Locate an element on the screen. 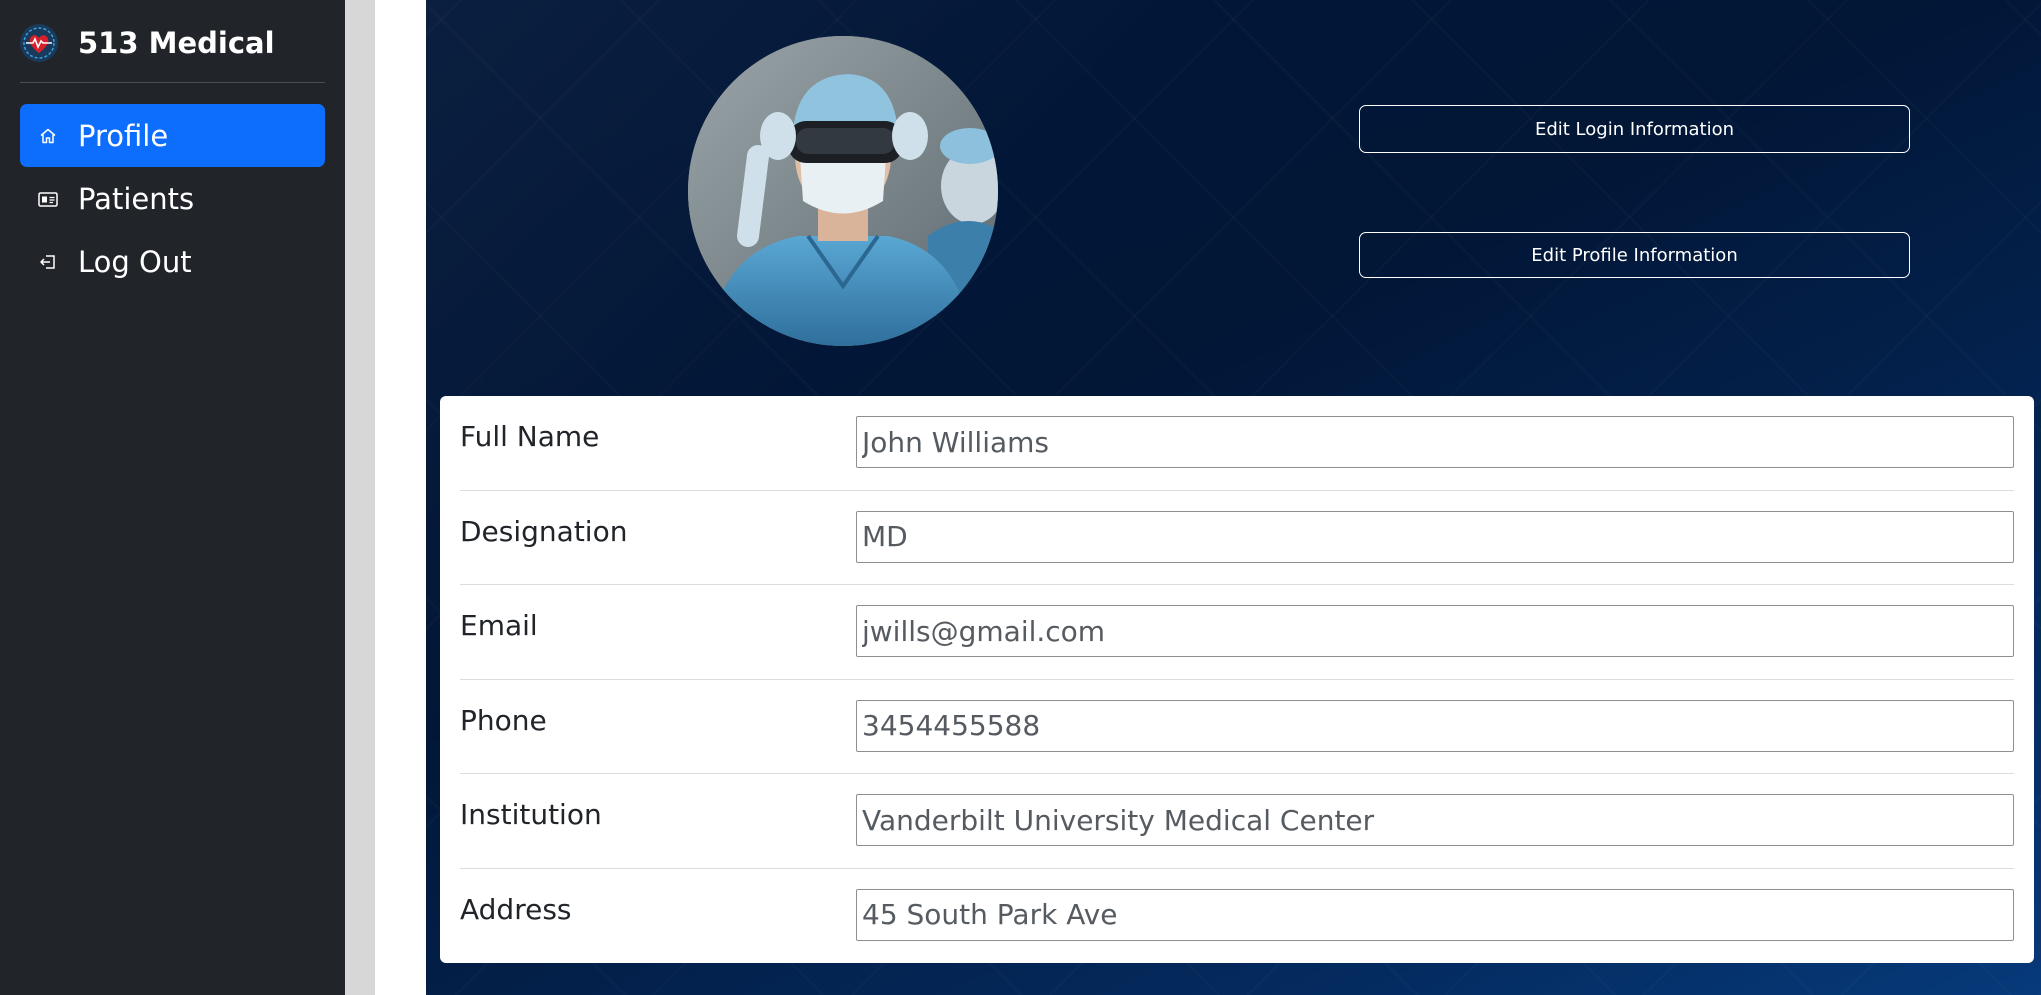 This screenshot has width=2041, height=995. profile-row-full-name: Full Name is located at coordinates (1237, 443).